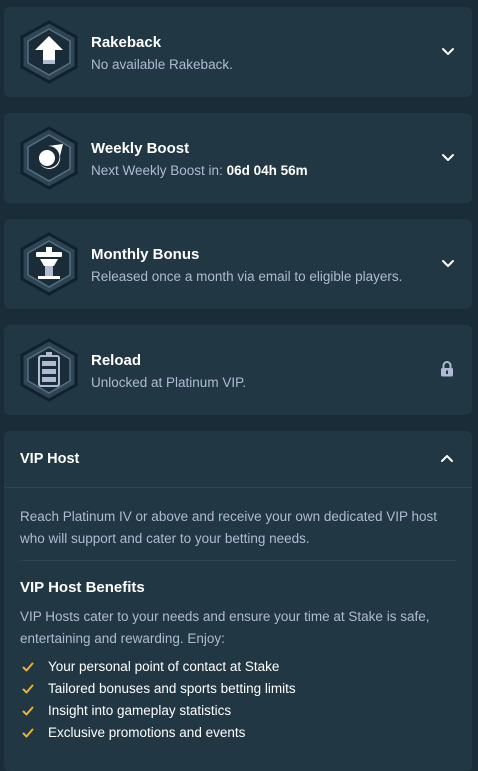 The width and height of the screenshot is (478, 771). I want to click on reward-subtitle: Next Weekly Boost in: 06d 04h 56m, so click(199, 170).